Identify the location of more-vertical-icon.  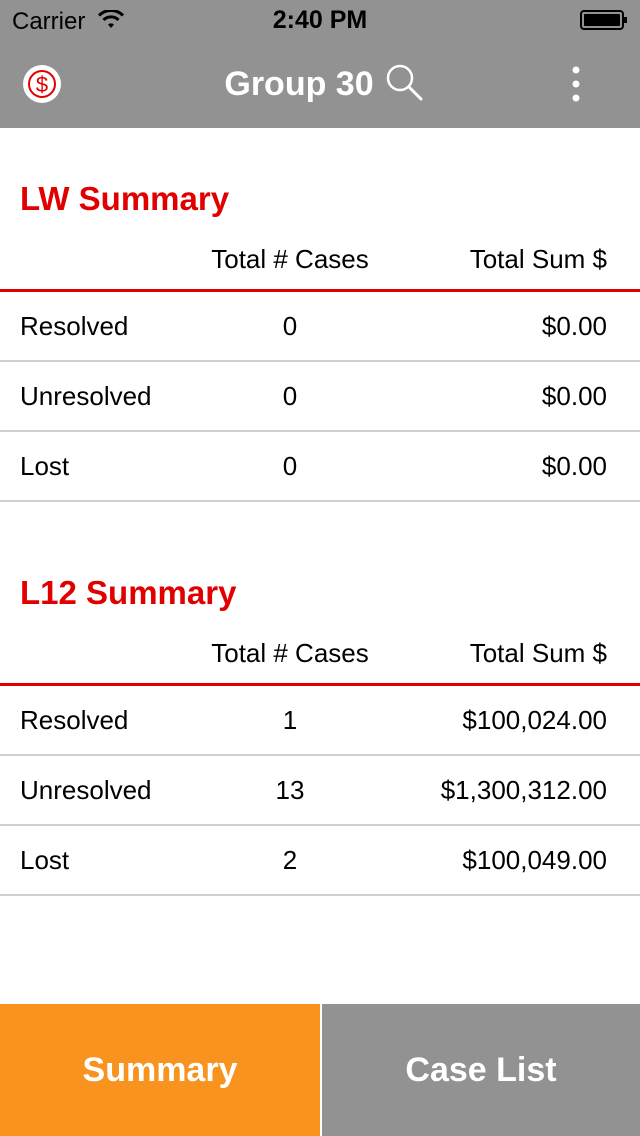
(576, 84).